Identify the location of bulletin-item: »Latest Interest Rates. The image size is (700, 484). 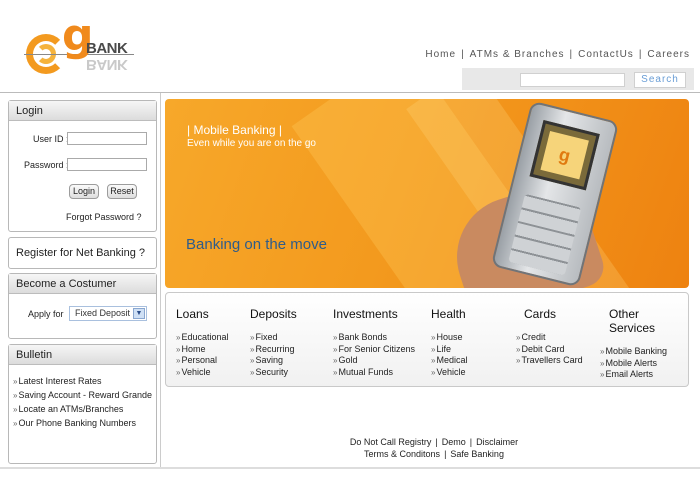
(82, 383).